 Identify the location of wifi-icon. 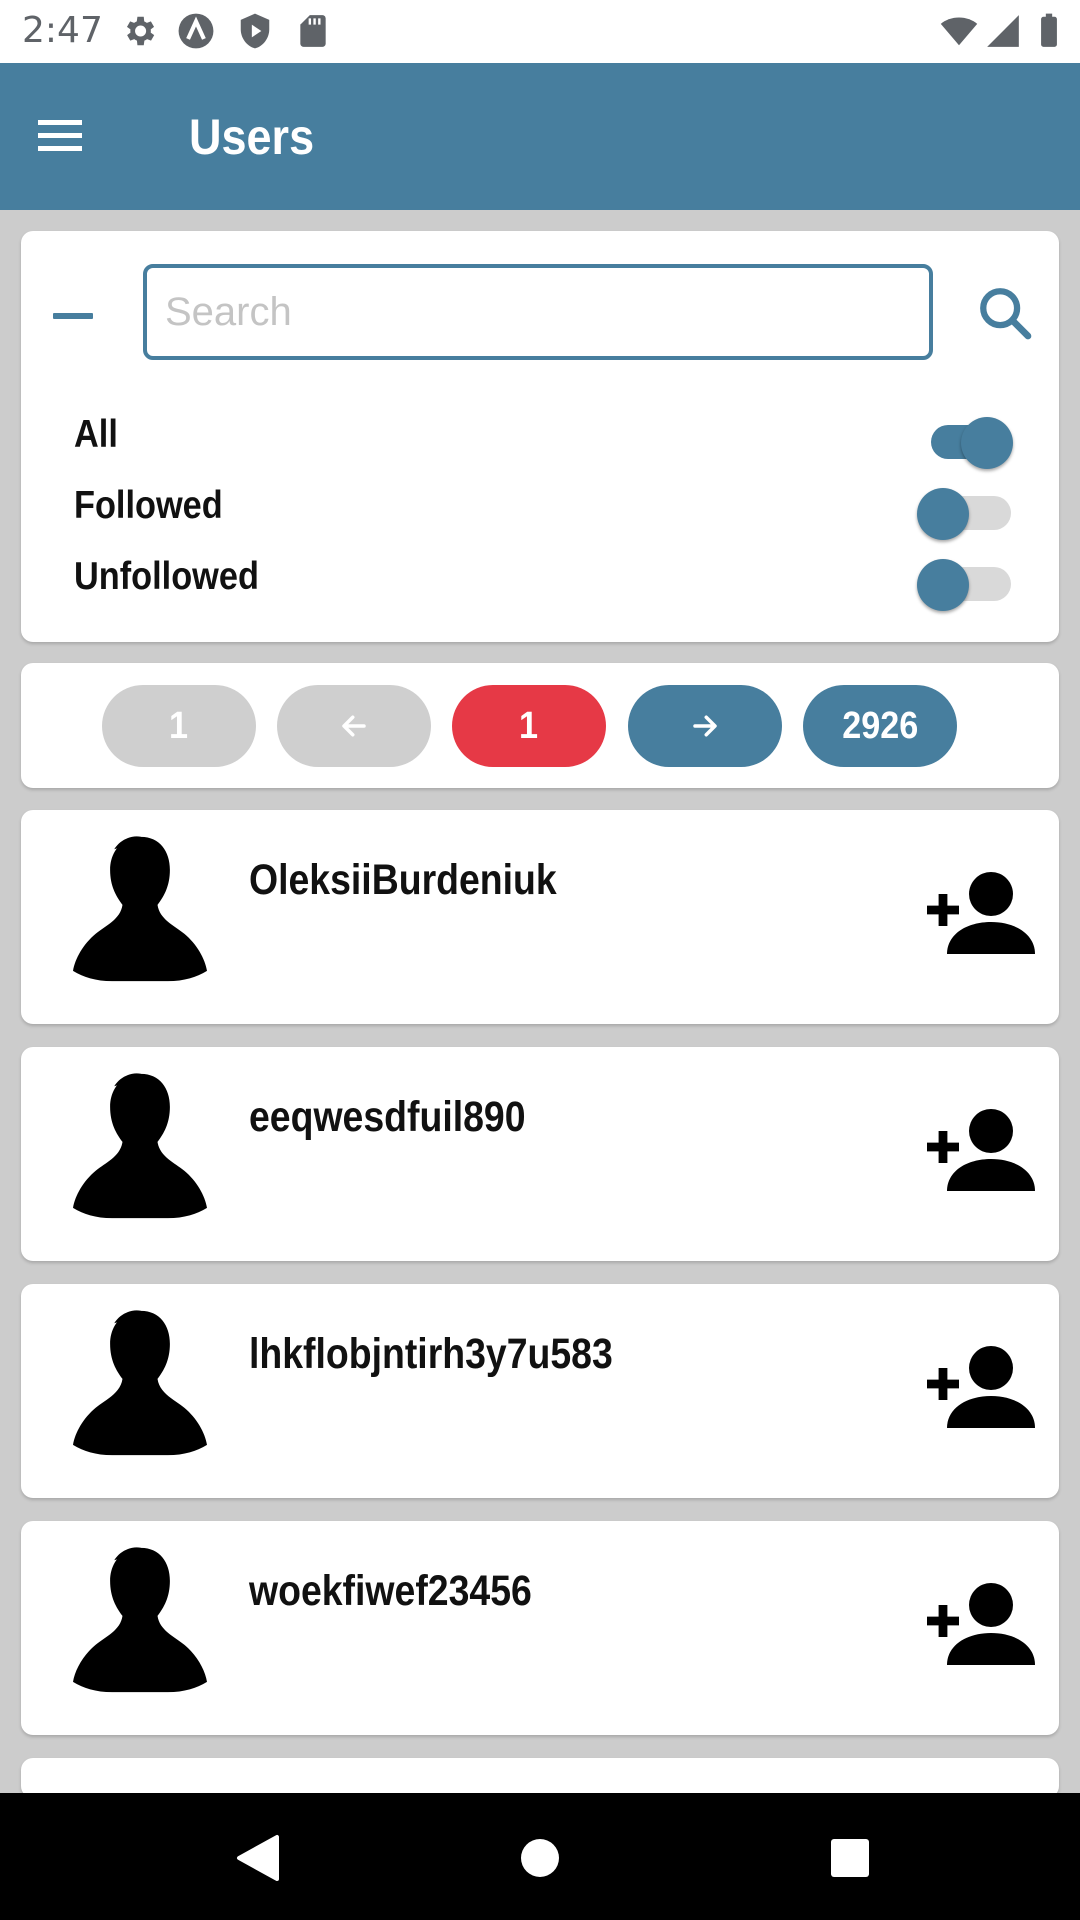
(959, 31).